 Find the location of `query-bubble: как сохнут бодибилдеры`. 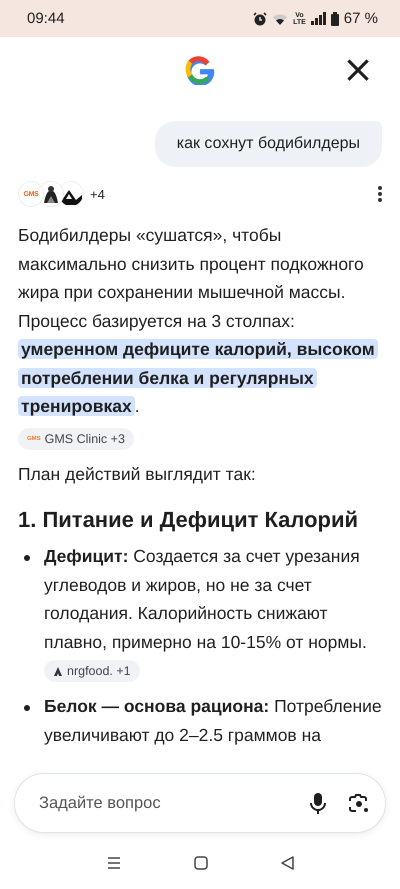

query-bubble: как сохнут бодибилдеры is located at coordinates (268, 144).